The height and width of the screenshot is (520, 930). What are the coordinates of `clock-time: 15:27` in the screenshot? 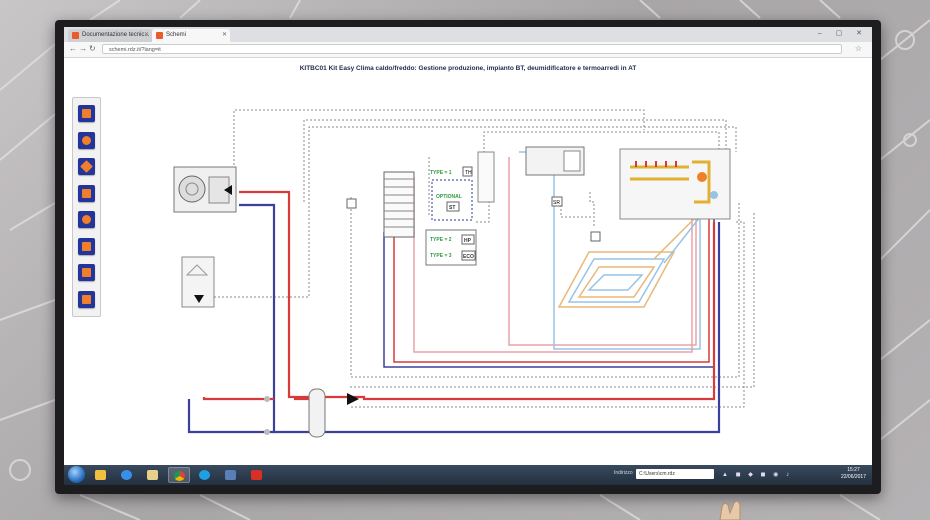 It's located at (853, 470).